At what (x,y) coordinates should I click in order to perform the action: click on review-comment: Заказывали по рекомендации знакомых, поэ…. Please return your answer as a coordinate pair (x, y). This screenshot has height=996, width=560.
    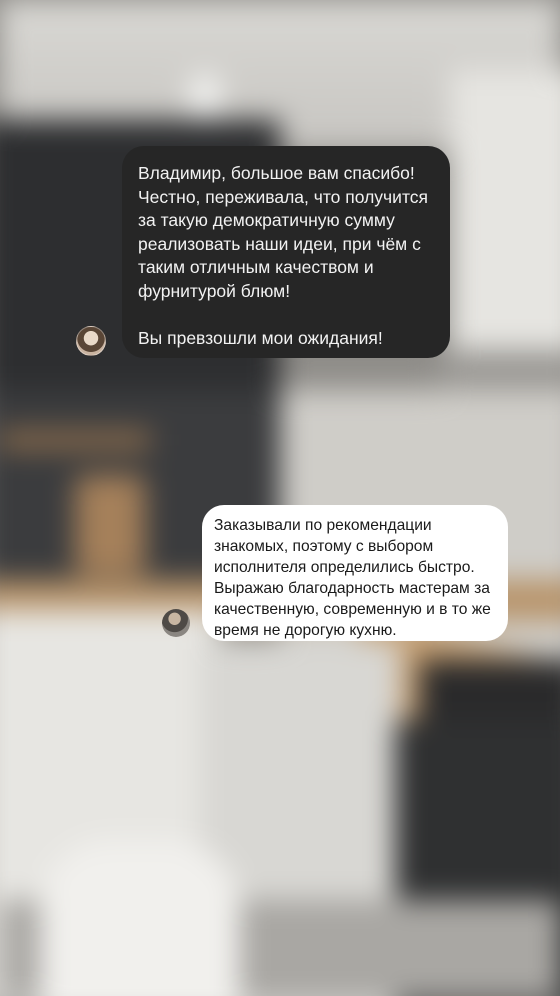
    Looking at the image, I should click on (335, 573).